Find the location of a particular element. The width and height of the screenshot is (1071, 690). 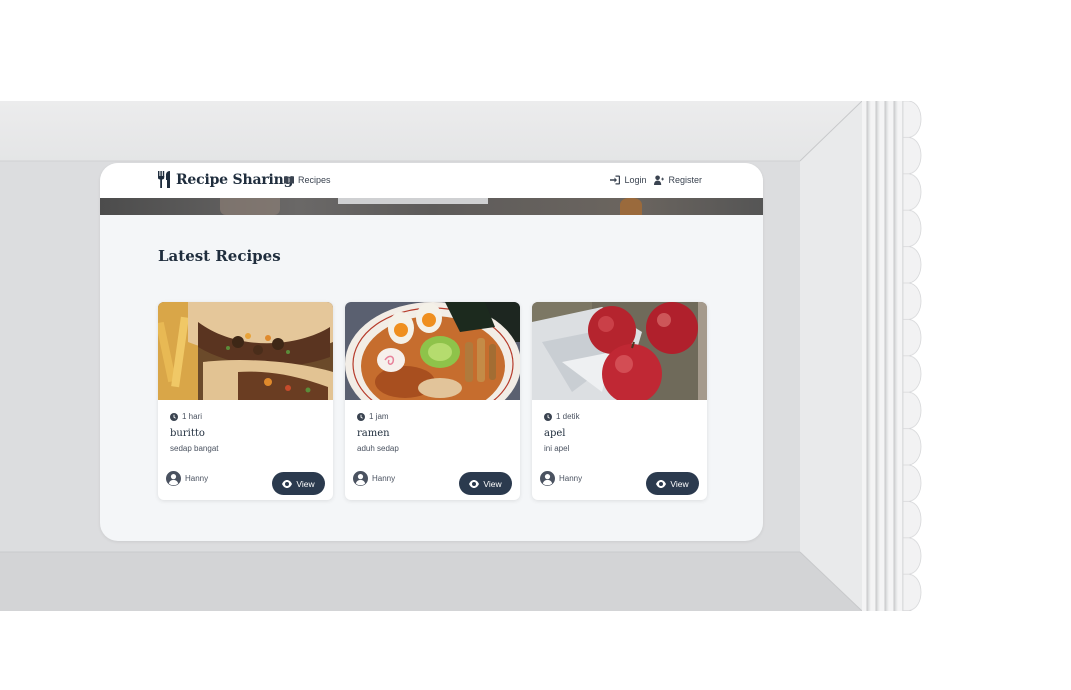

recipe-title: buritto is located at coordinates (187, 433).